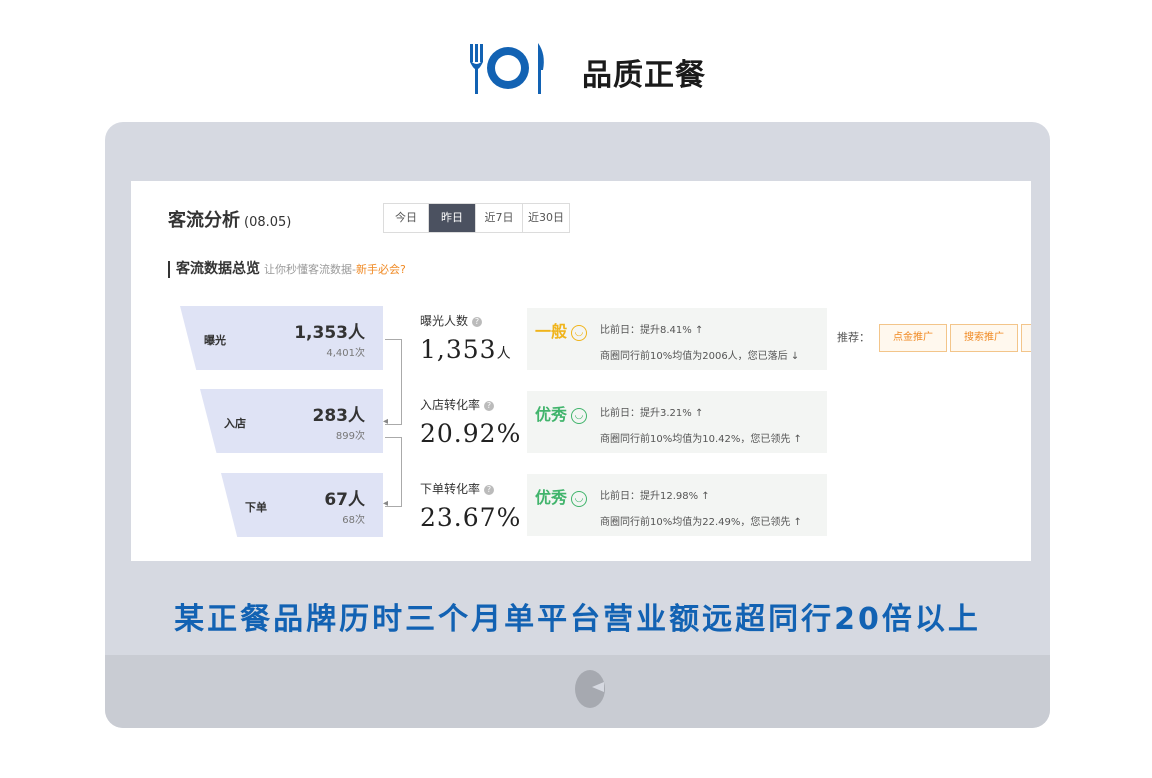  What do you see at coordinates (701, 522) in the screenshot?
I see `compare-peers: 商圈同行前10%均值为22.49%，您已领先 ↑` at bounding box center [701, 522].